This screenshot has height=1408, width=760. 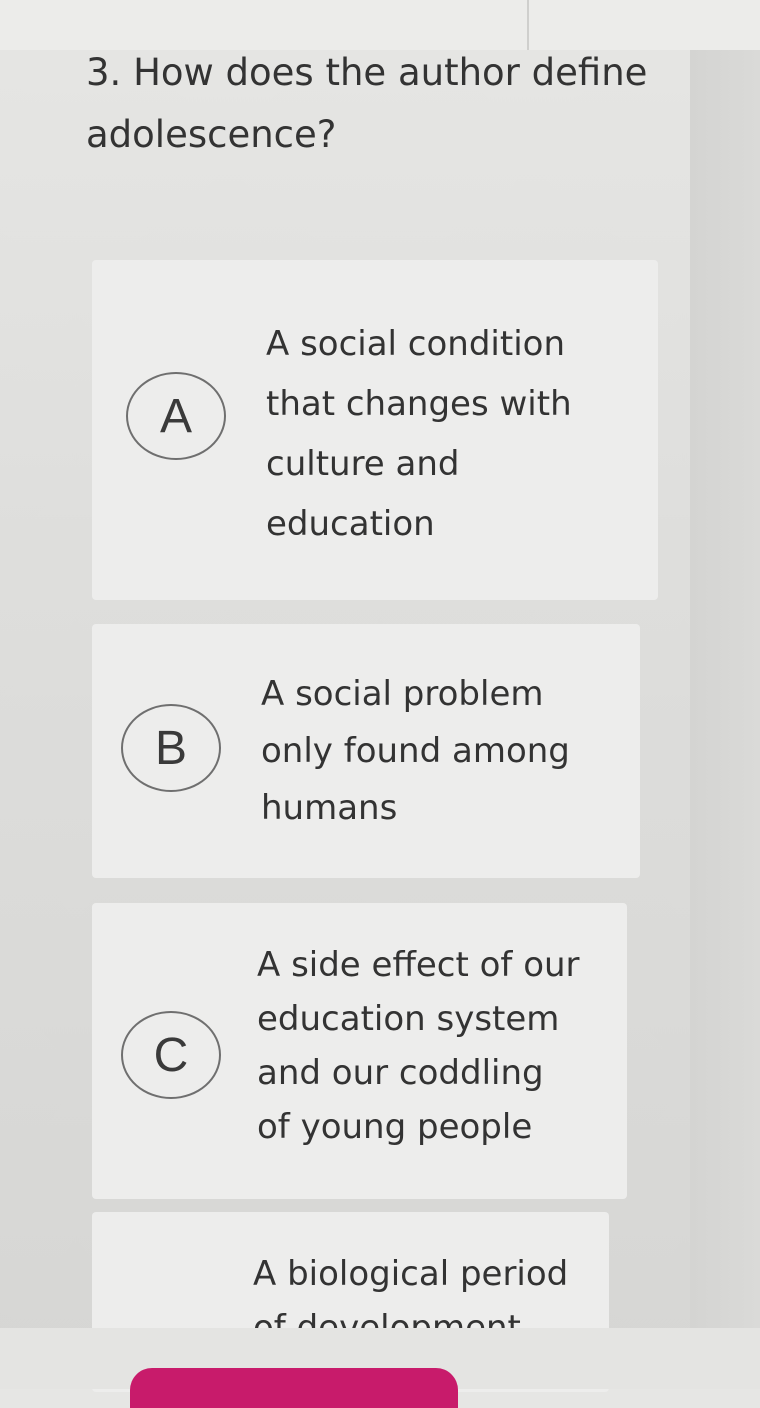 I want to click on submit-button, so click(x=294, y=1388).